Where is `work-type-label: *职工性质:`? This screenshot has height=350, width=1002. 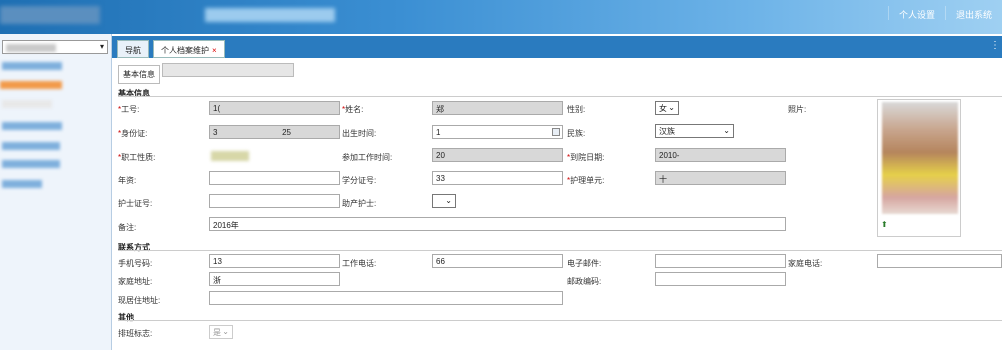
work-type-label: *职工性质: is located at coordinates (137, 157).